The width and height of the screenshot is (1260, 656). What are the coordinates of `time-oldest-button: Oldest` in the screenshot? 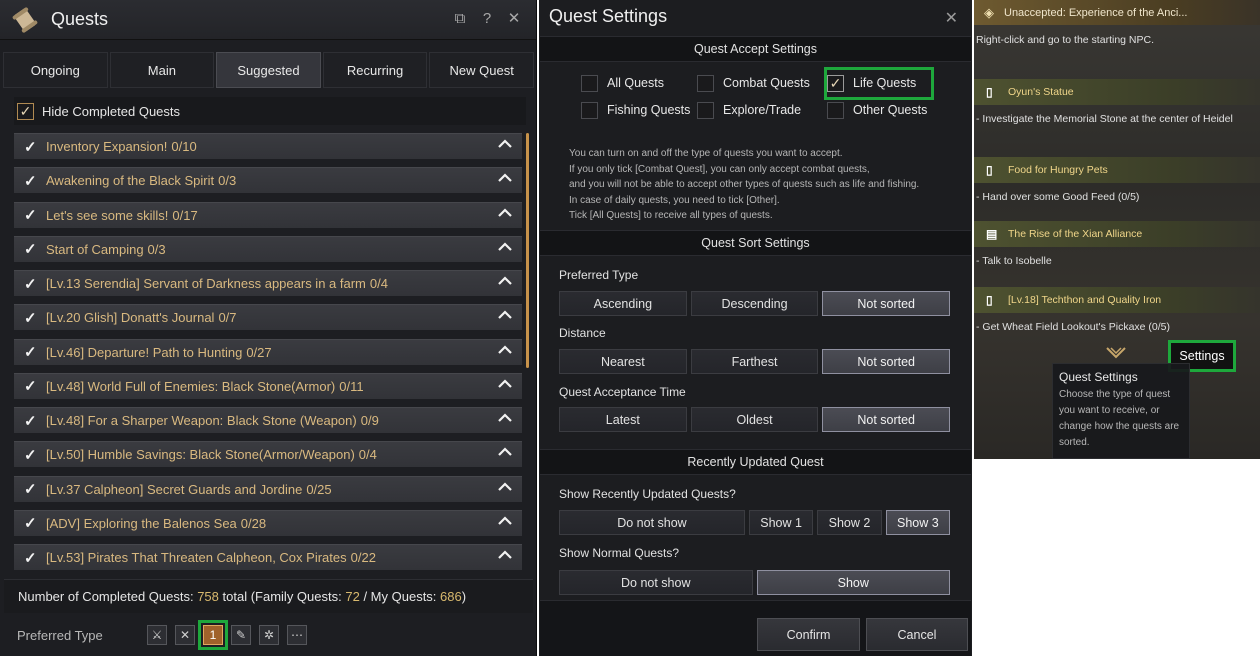 It's located at (754, 419).